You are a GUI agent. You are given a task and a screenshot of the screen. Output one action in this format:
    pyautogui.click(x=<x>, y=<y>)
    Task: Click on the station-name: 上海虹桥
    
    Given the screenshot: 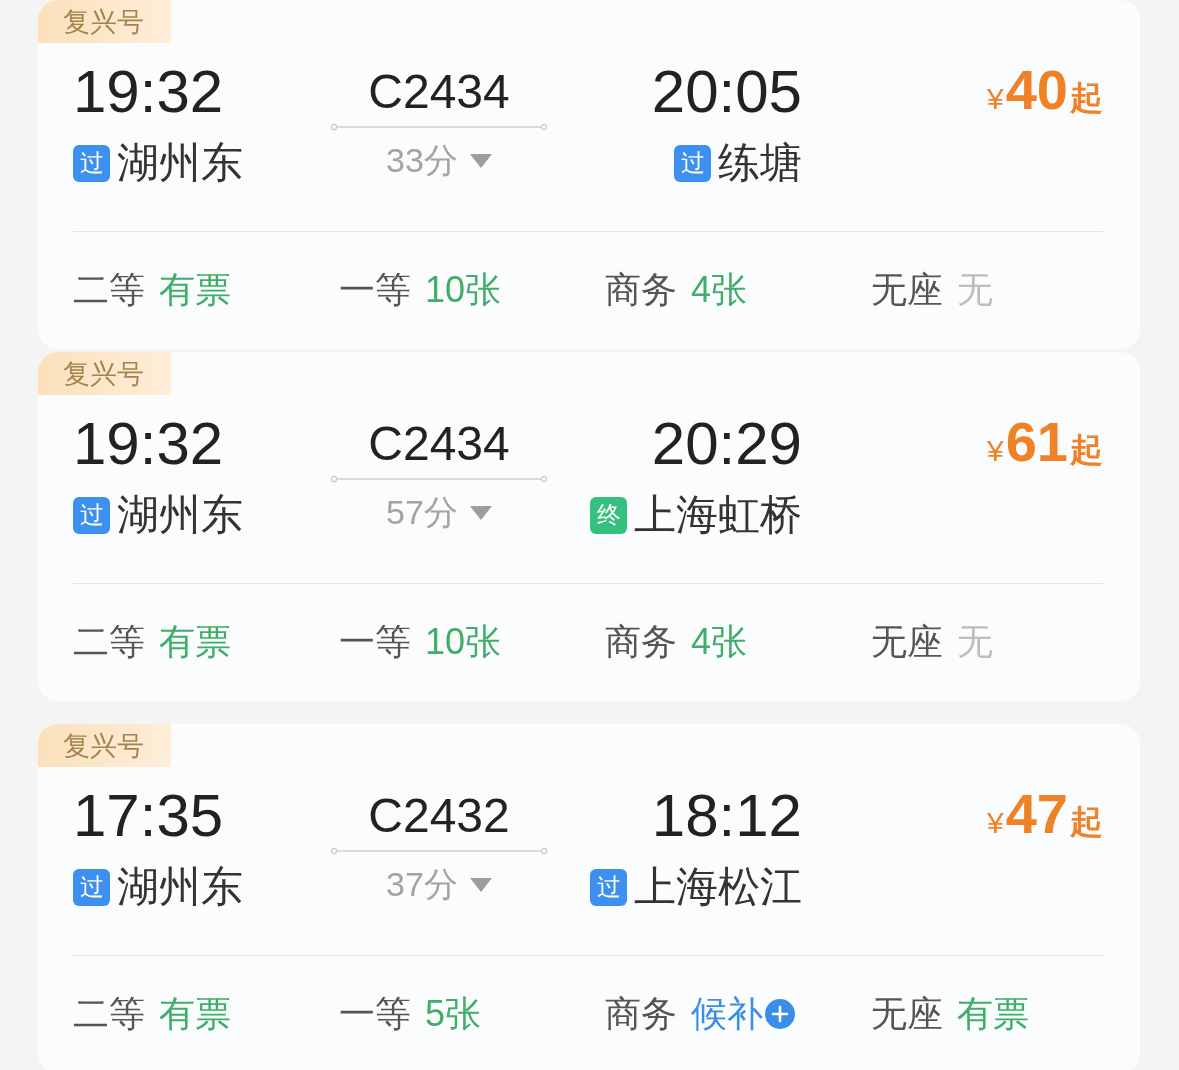 What is the action you would take?
    pyautogui.click(x=718, y=515)
    